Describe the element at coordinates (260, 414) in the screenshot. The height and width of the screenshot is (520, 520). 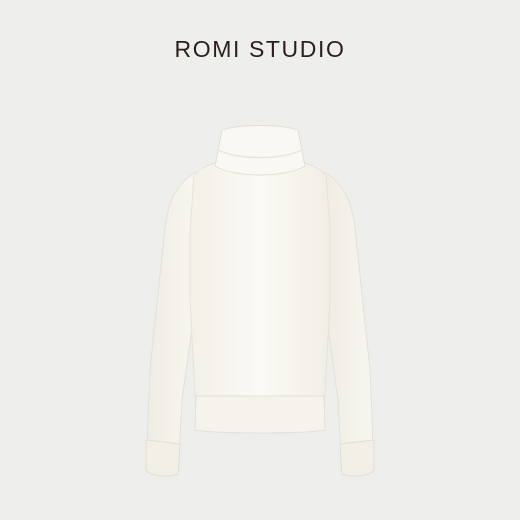
I see `sweater-hem` at that location.